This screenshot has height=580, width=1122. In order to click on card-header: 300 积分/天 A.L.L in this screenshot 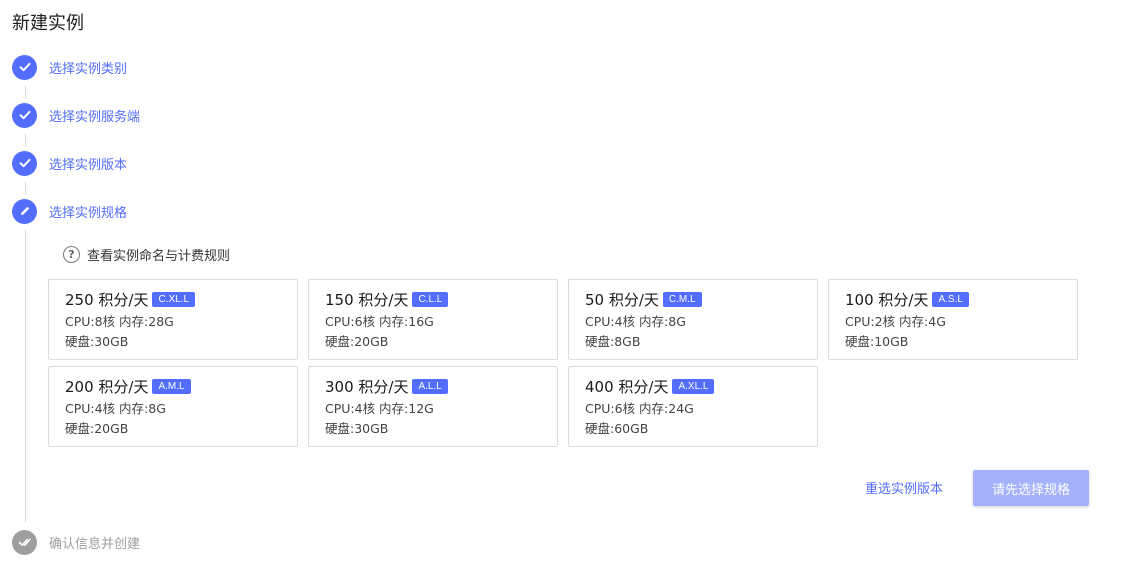, I will do `click(441, 386)`.